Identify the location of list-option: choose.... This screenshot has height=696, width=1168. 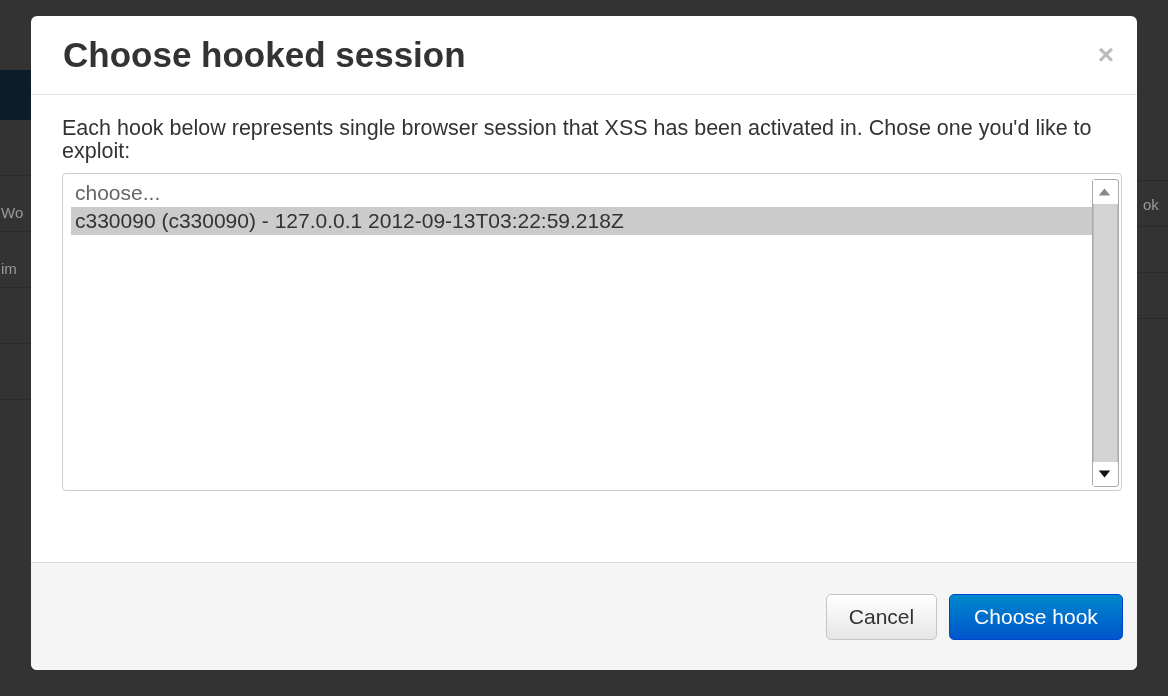
(581, 193).